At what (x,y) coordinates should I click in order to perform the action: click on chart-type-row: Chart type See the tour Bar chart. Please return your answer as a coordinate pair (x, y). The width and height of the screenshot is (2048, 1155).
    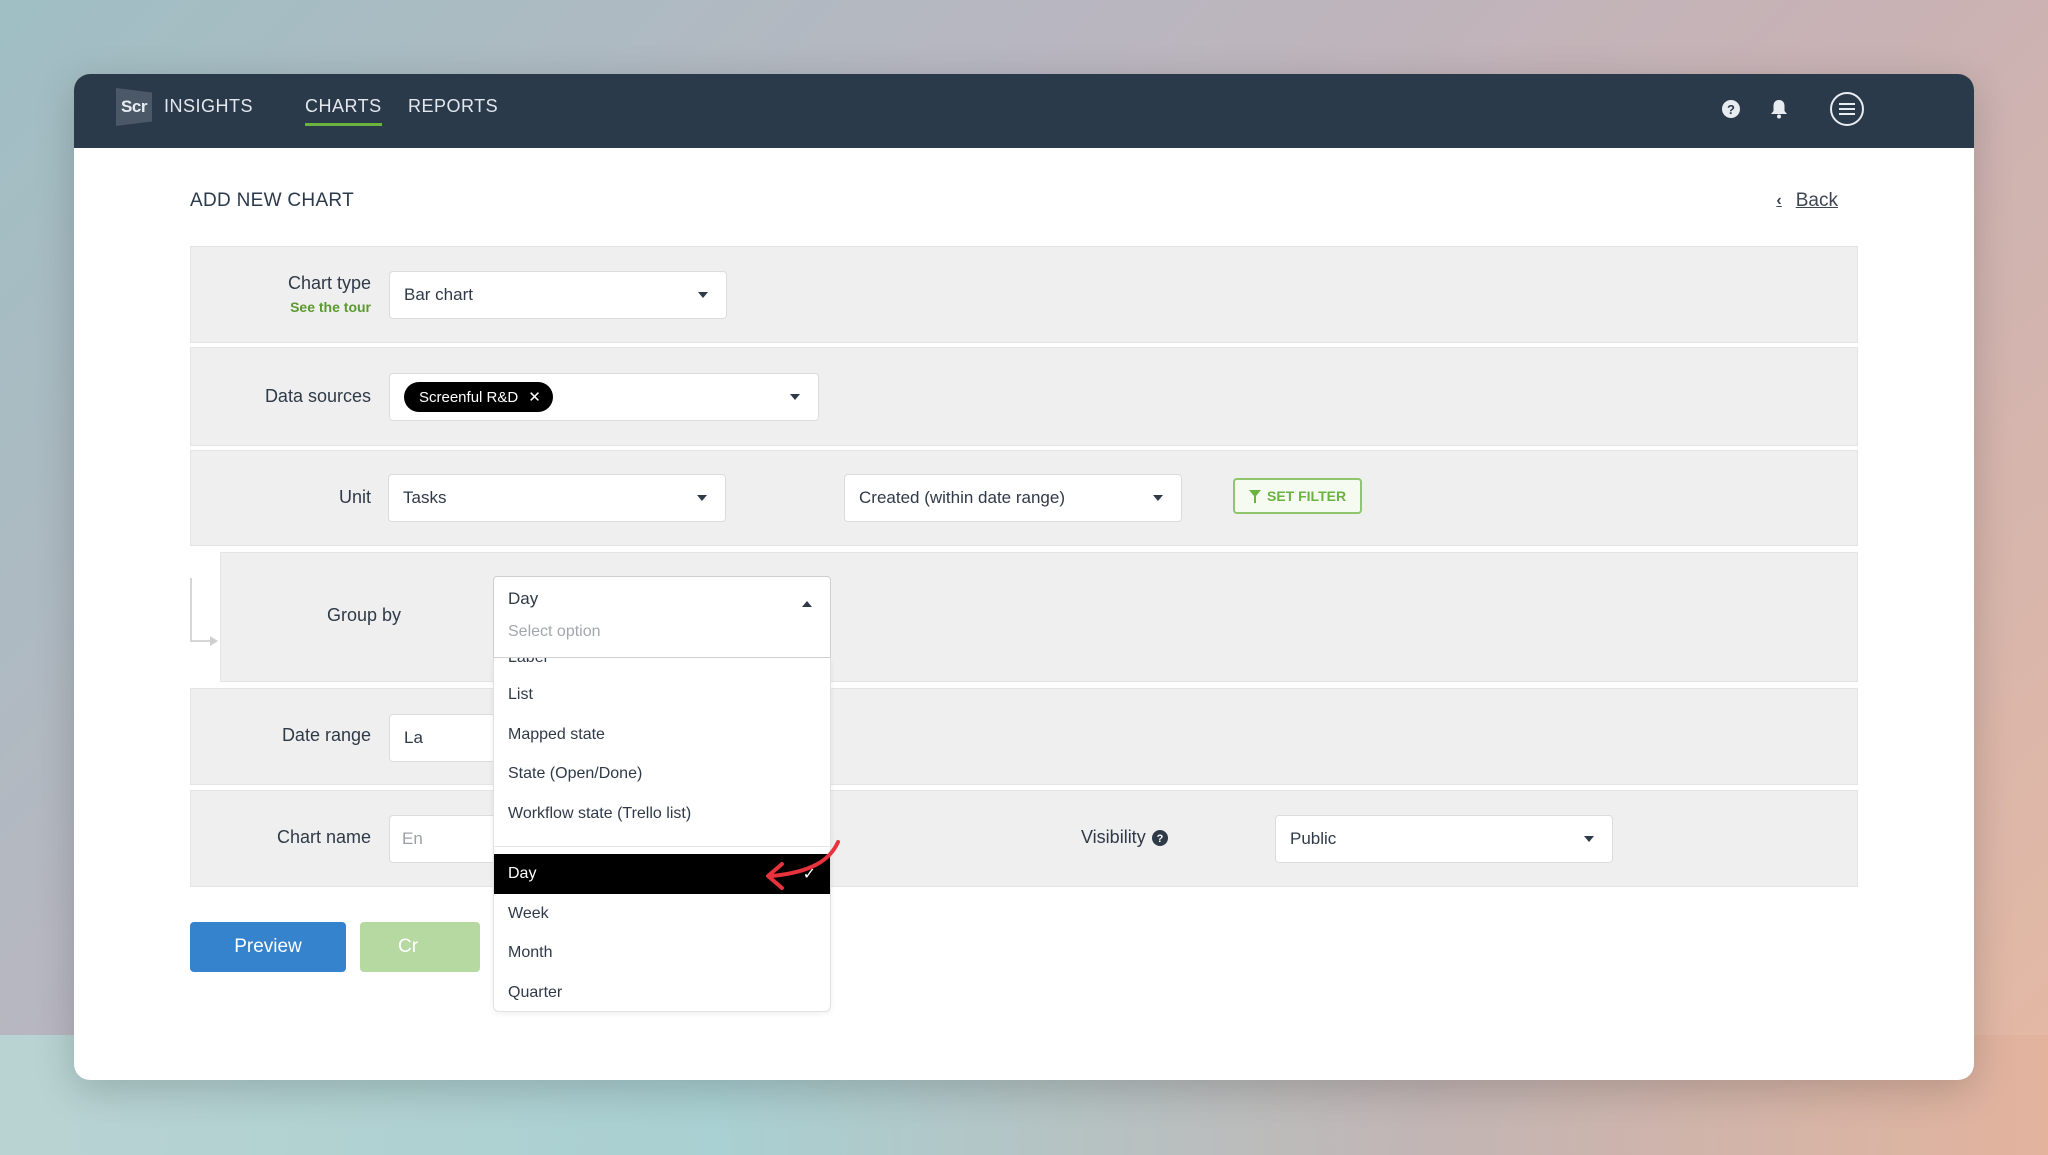
    Looking at the image, I should click on (1024, 294).